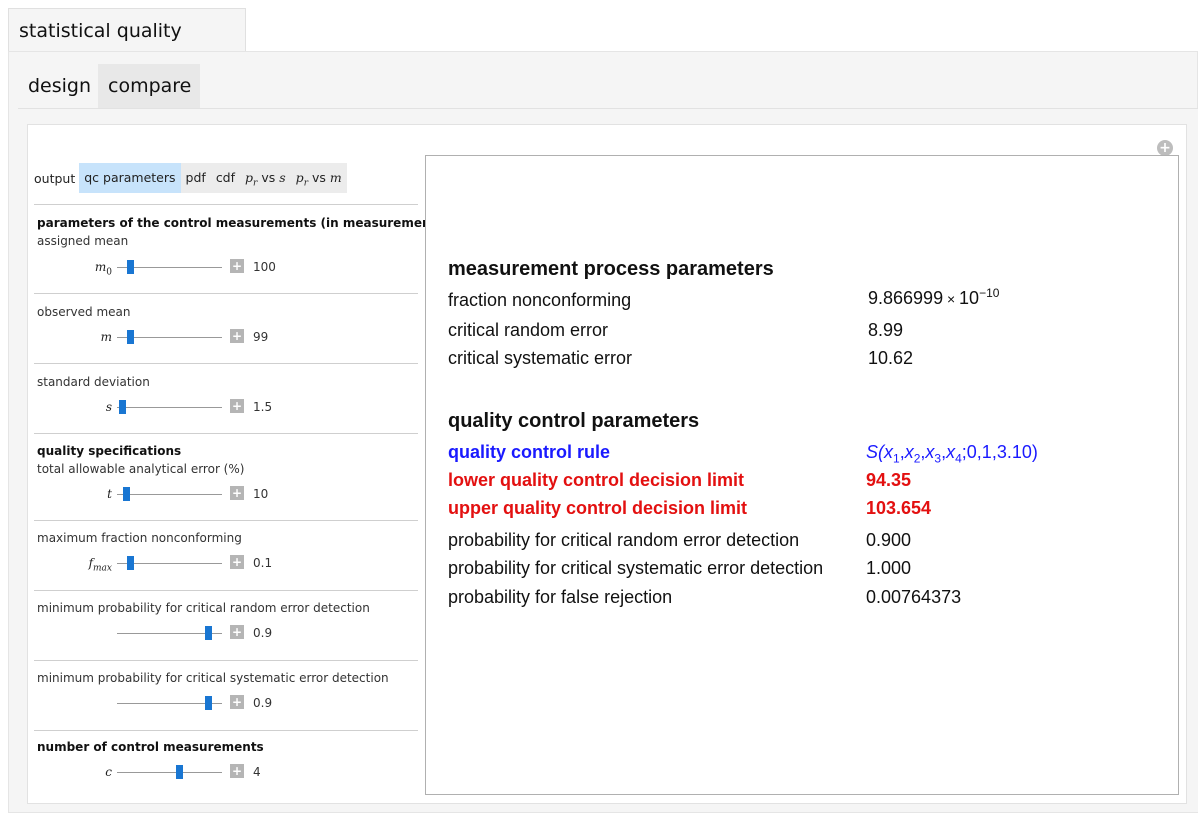  Describe the element at coordinates (109, 494) in the screenshot. I see `t-symbol: t` at that location.